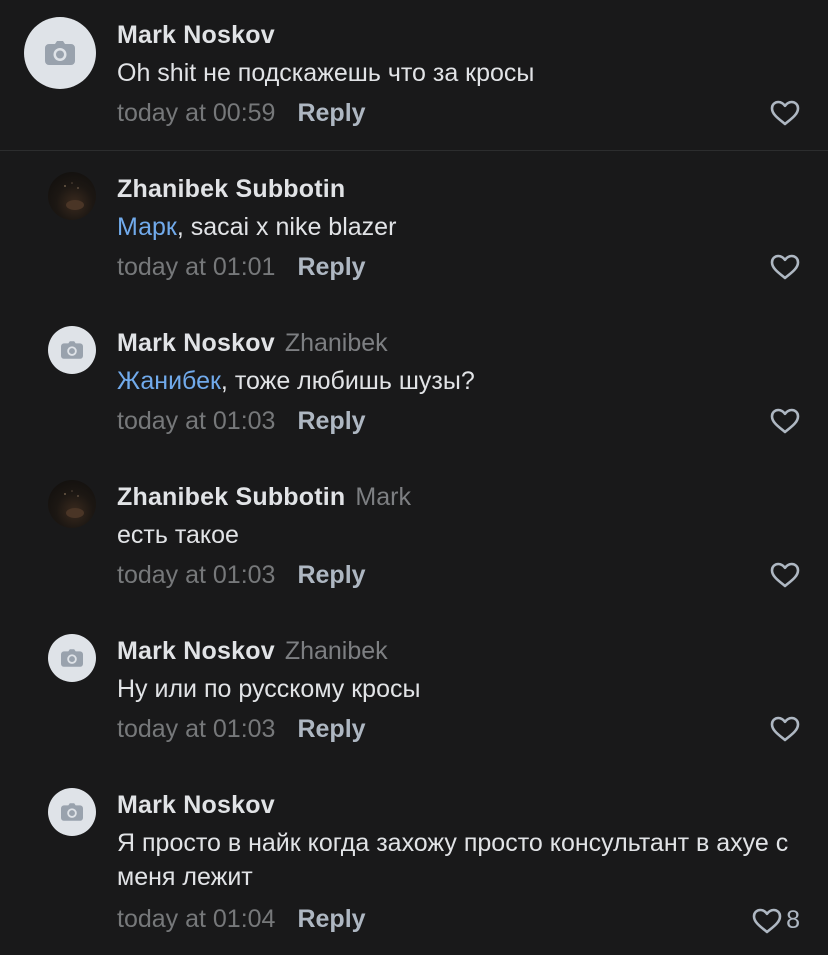 The height and width of the screenshot is (955, 828). Describe the element at coordinates (462, 227) in the screenshot. I see `comment-text: Марк, sacai x nike blazer` at that location.